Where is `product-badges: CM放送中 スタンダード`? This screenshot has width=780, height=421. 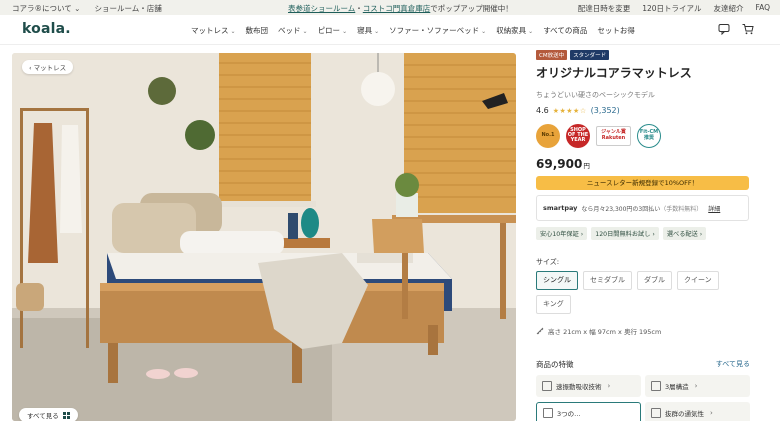 product-badges: CM放送中 スタンダード is located at coordinates (643, 55).